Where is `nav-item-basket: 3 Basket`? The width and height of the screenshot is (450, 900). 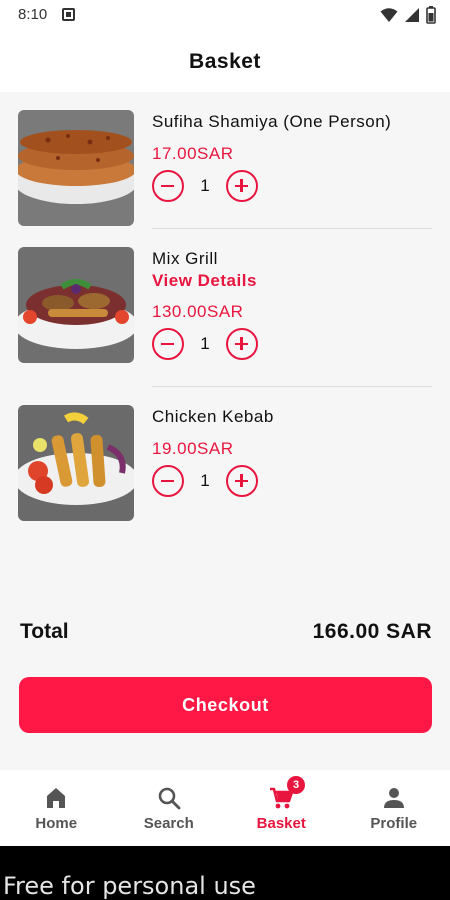 nav-item-basket: 3 Basket is located at coordinates (281, 808).